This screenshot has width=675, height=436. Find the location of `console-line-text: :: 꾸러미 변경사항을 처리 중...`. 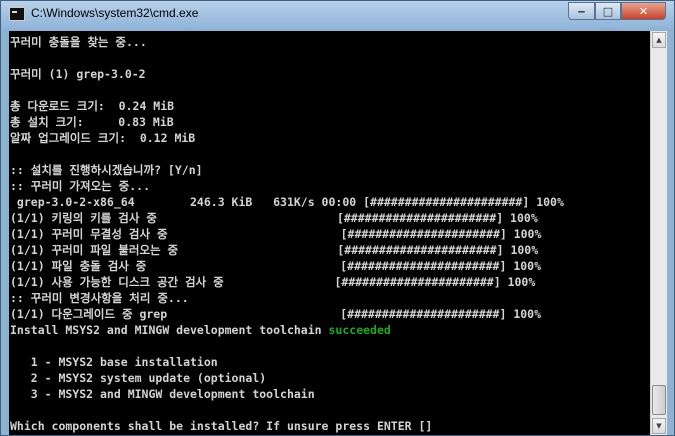

console-line-text: :: 꾸러미 변경사항을 처리 중... is located at coordinates (99, 298).